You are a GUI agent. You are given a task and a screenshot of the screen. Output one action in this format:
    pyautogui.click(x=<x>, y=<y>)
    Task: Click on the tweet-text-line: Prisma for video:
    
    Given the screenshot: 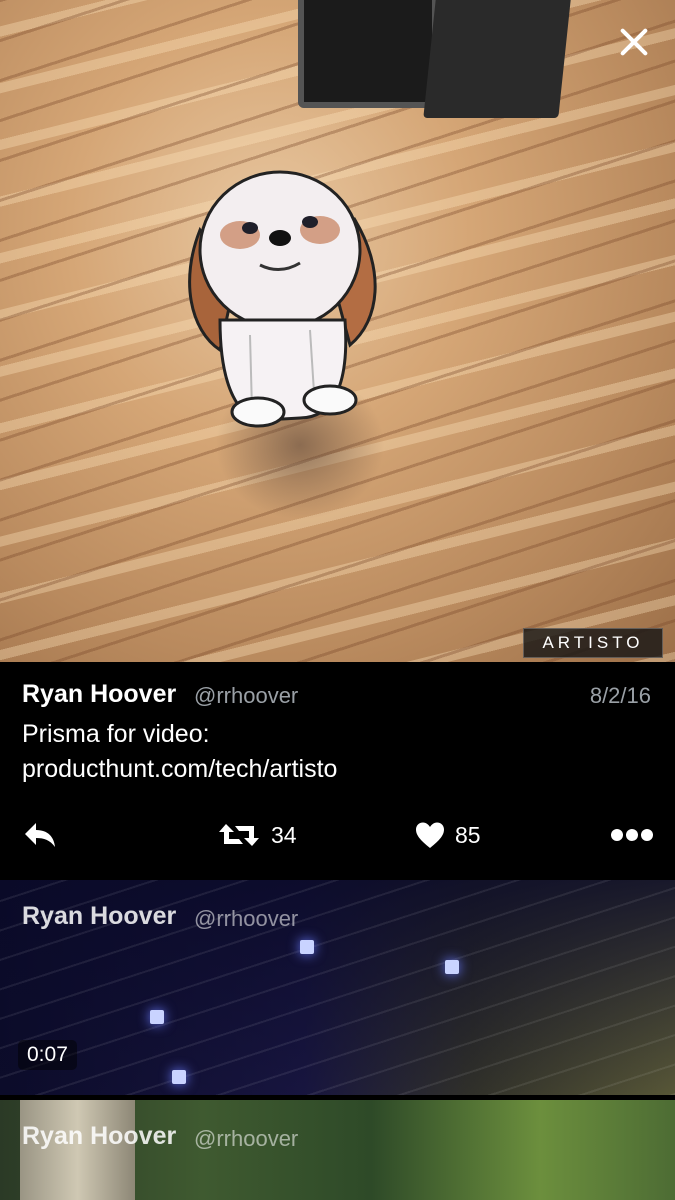 What is the action you would take?
    pyautogui.click(x=116, y=734)
    